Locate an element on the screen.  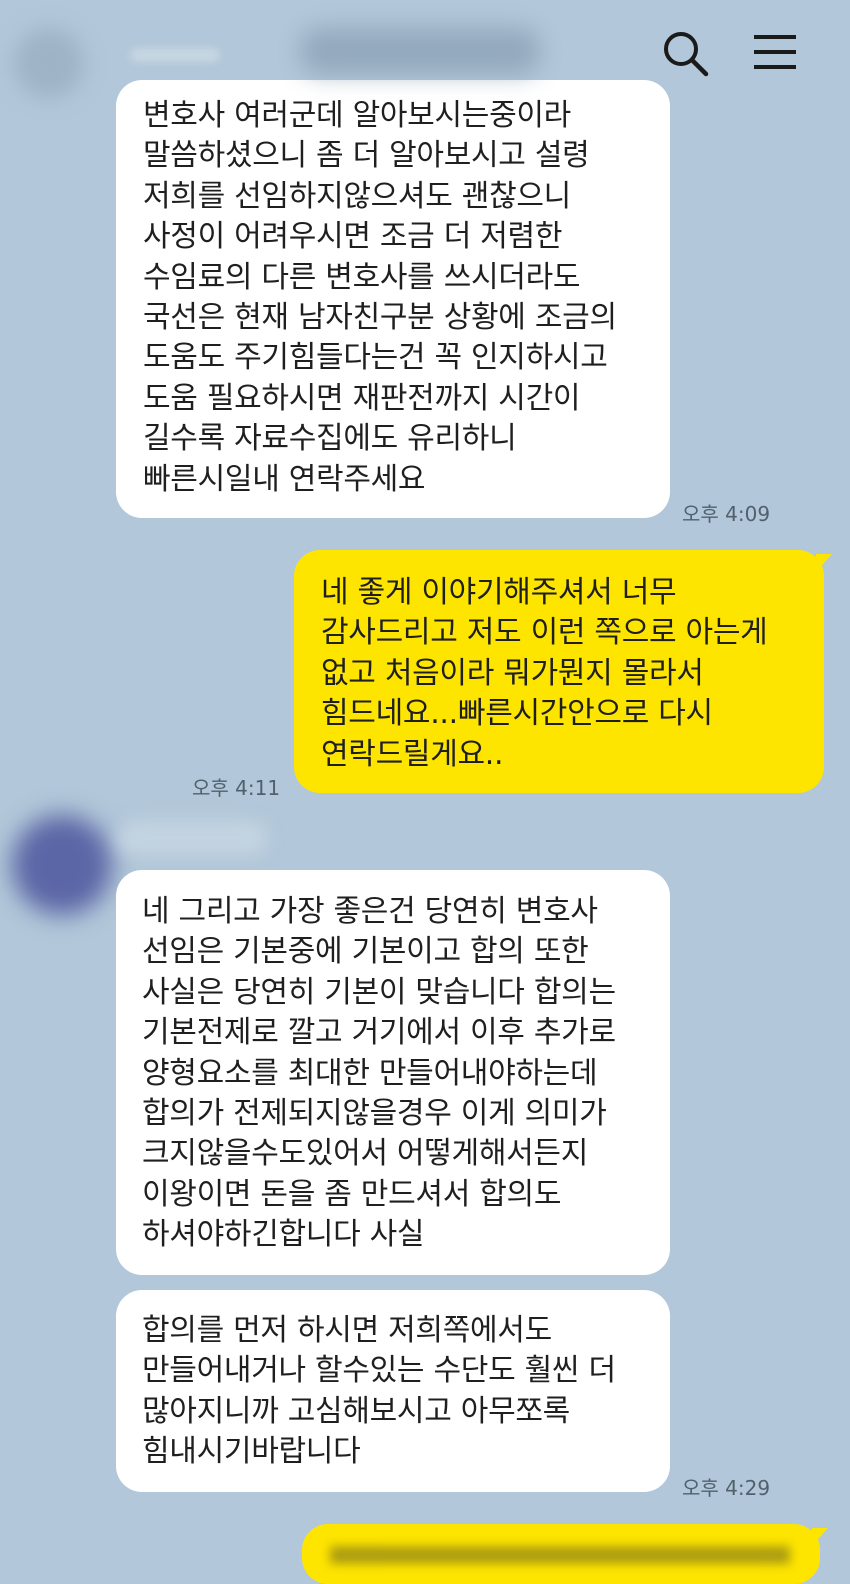
menu-icon is located at coordinates (775, 53).